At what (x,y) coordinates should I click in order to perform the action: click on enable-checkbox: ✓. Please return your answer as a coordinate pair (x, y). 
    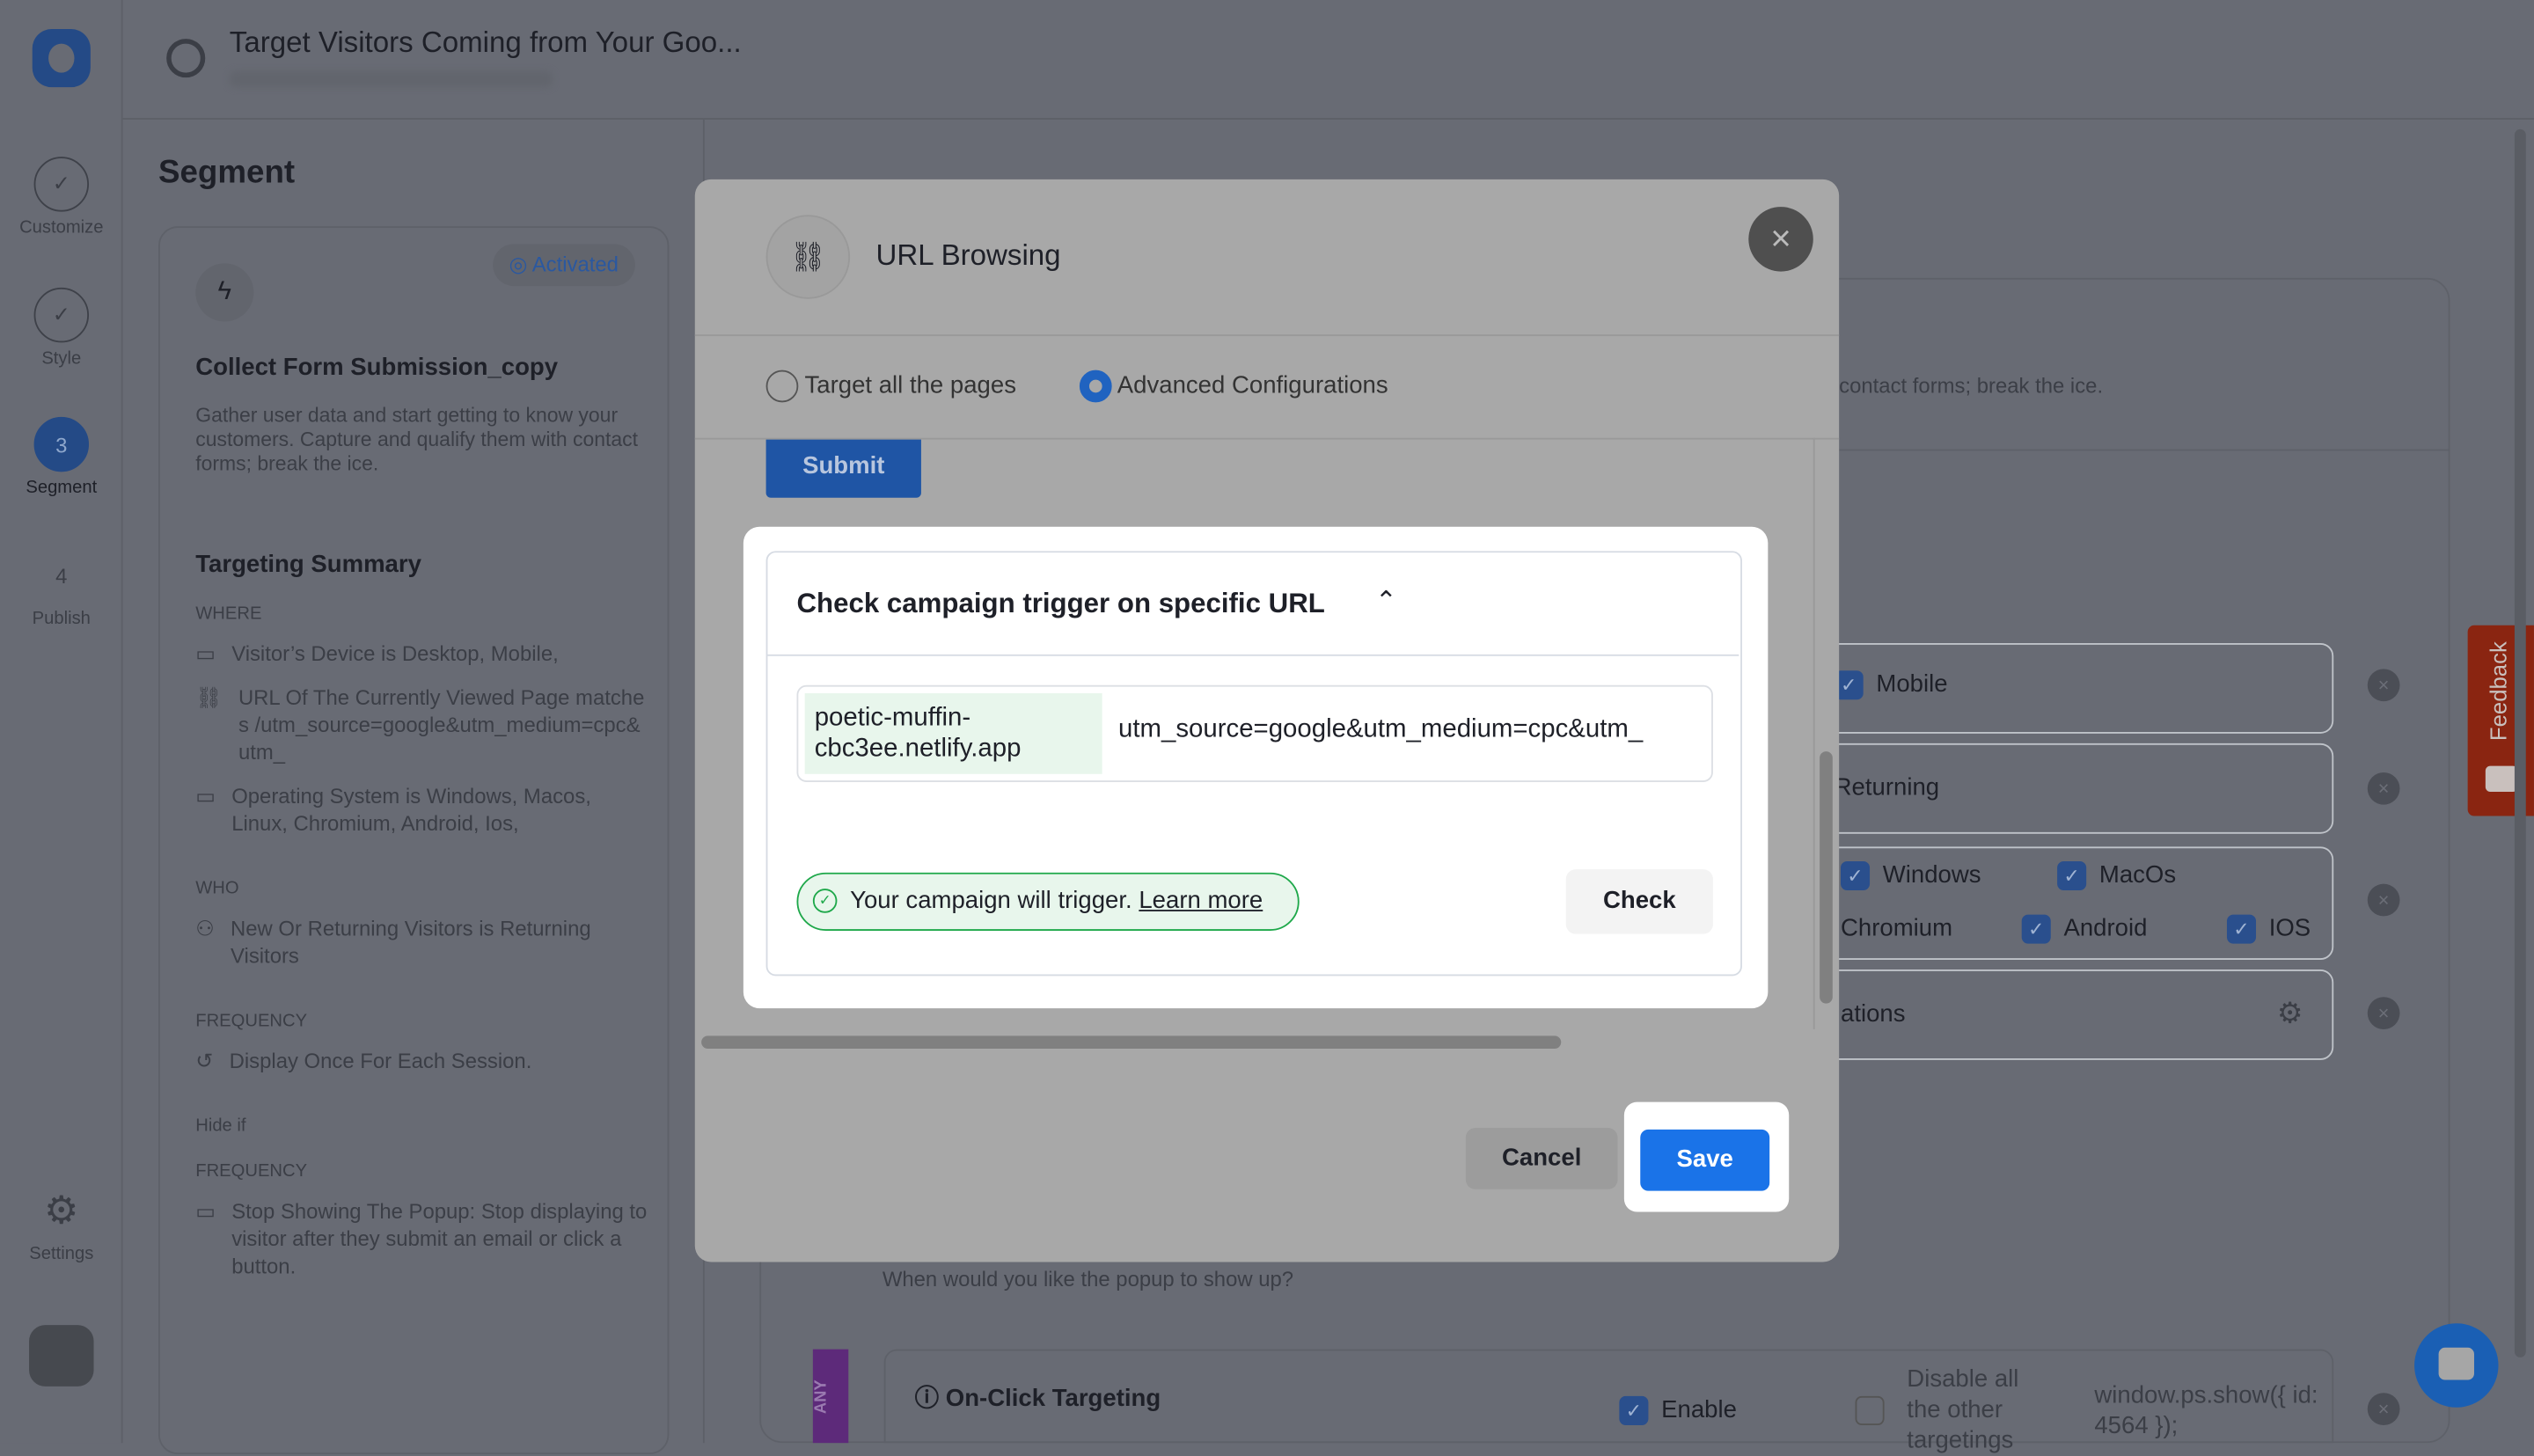
    Looking at the image, I should click on (1634, 1410).